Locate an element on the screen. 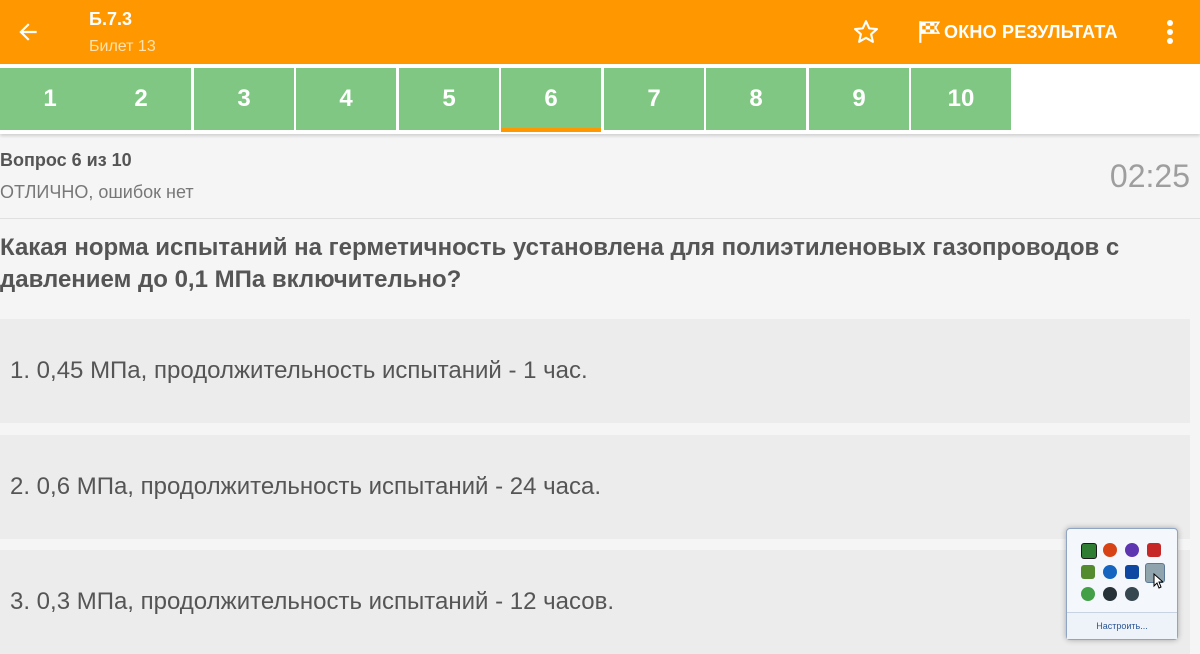 Image resolution: width=1200 pixels, height=654 pixels. usb-icon is located at coordinates (1088, 572).